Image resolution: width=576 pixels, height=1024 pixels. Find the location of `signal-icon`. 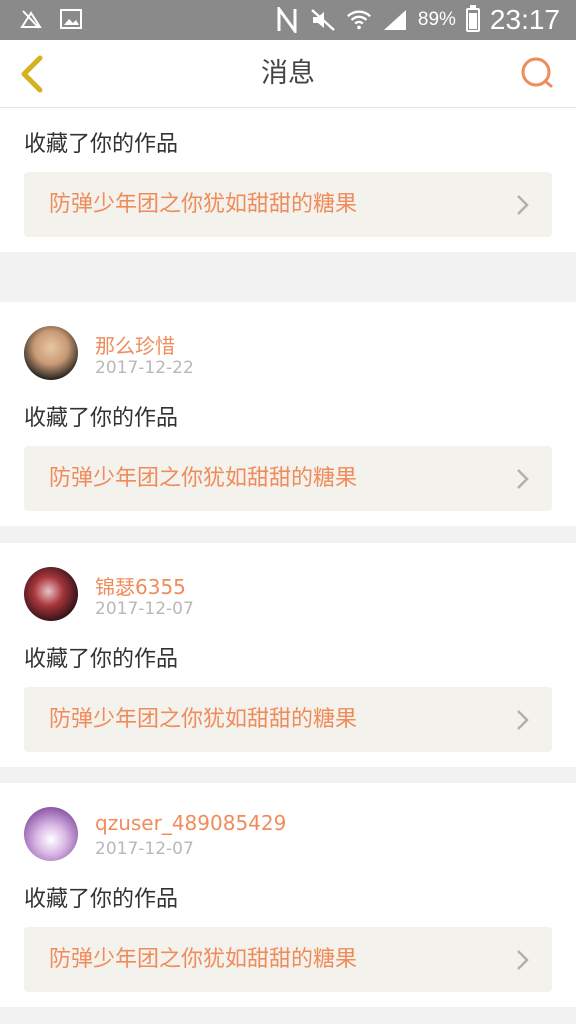

signal-icon is located at coordinates (395, 20).